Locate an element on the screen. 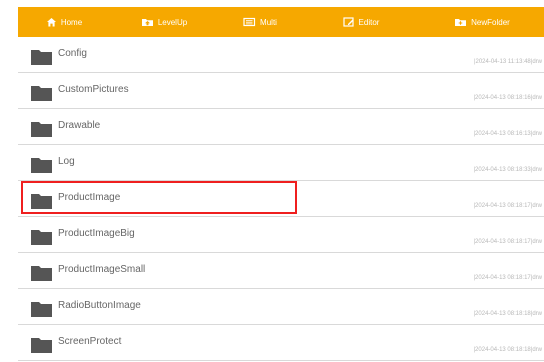  folder-meta: |2024-04-13 11:13:48|drw is located at coordinates (507, 62).